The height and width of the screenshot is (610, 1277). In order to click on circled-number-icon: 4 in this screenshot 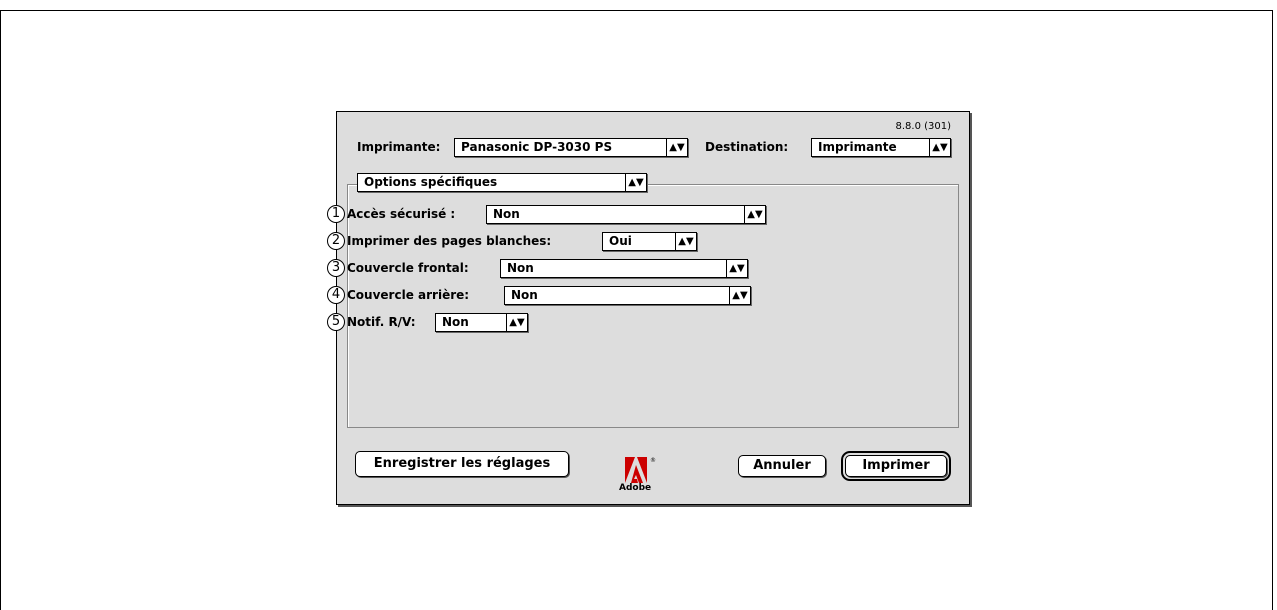, I will do `click(336, 295)`.